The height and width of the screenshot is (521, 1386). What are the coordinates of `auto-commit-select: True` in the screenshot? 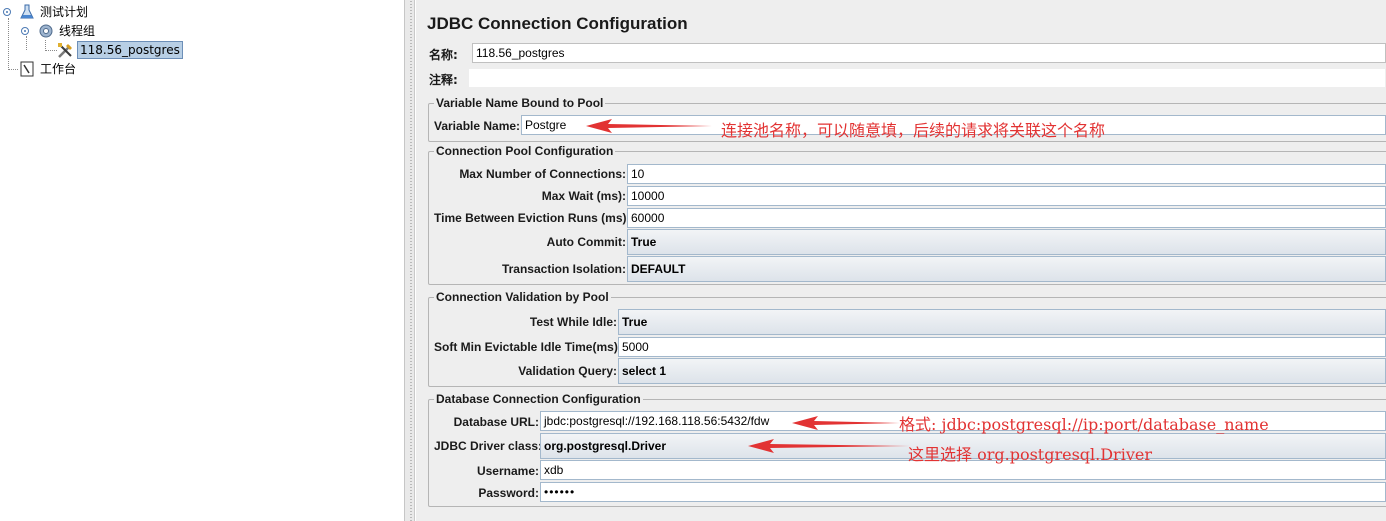 It's located at (1006, 242).